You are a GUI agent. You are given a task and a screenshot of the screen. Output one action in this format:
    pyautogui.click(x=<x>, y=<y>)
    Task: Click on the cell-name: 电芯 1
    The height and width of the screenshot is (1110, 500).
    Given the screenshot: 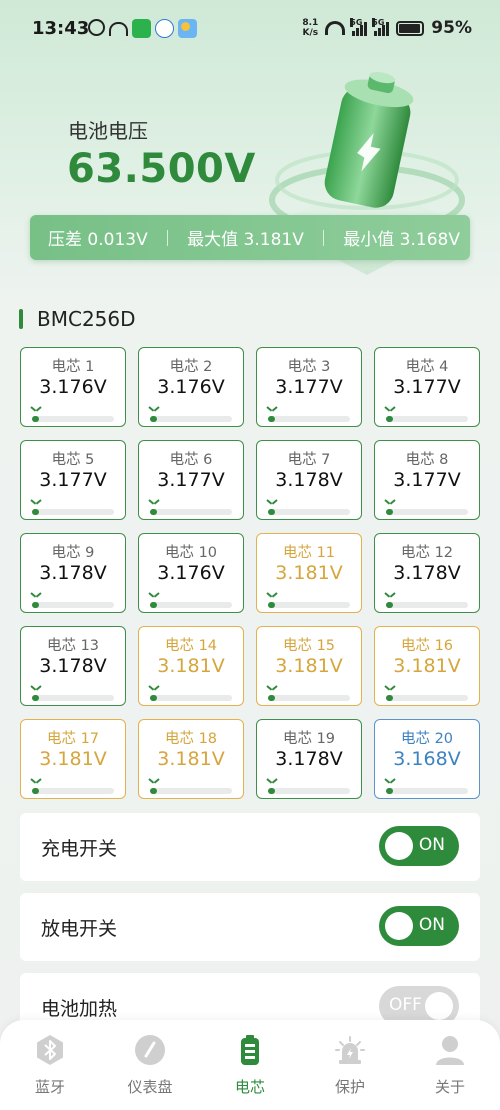 What is the action you would take?
    pyautogui.click(x=73, y=367)
    